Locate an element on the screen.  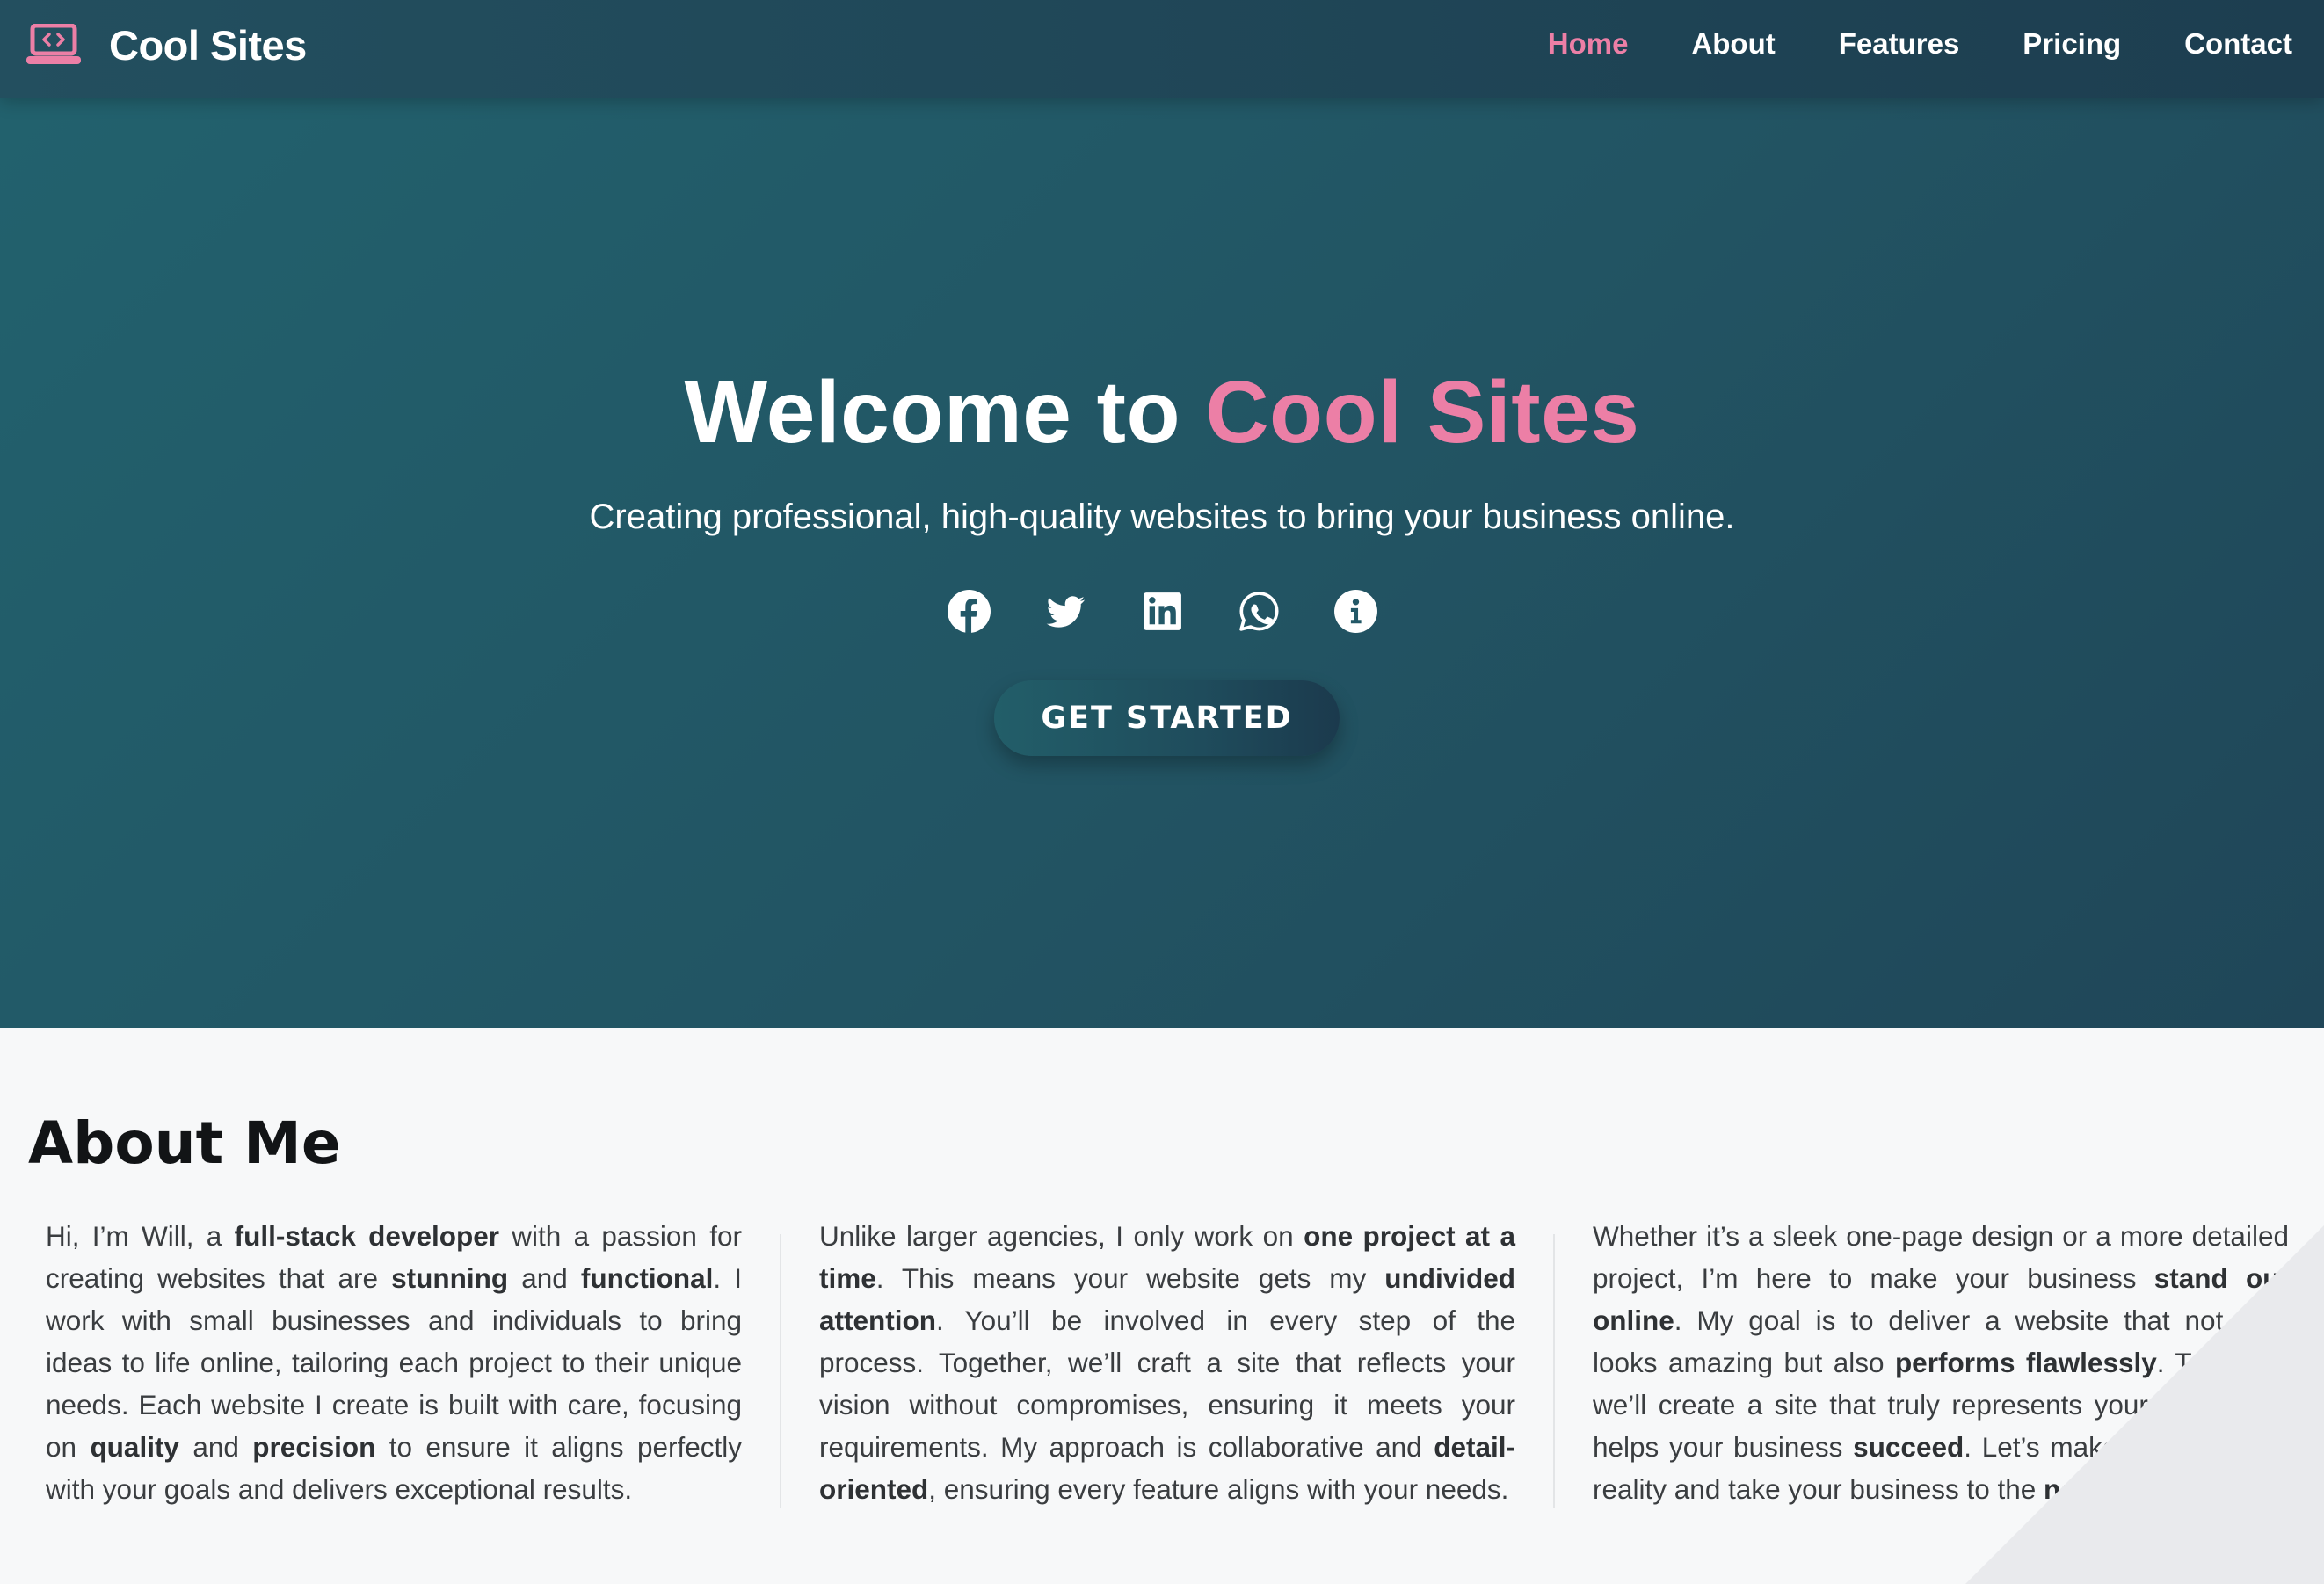
hero-title-accent: Cool Sites is located at coordinates (1422, 412).